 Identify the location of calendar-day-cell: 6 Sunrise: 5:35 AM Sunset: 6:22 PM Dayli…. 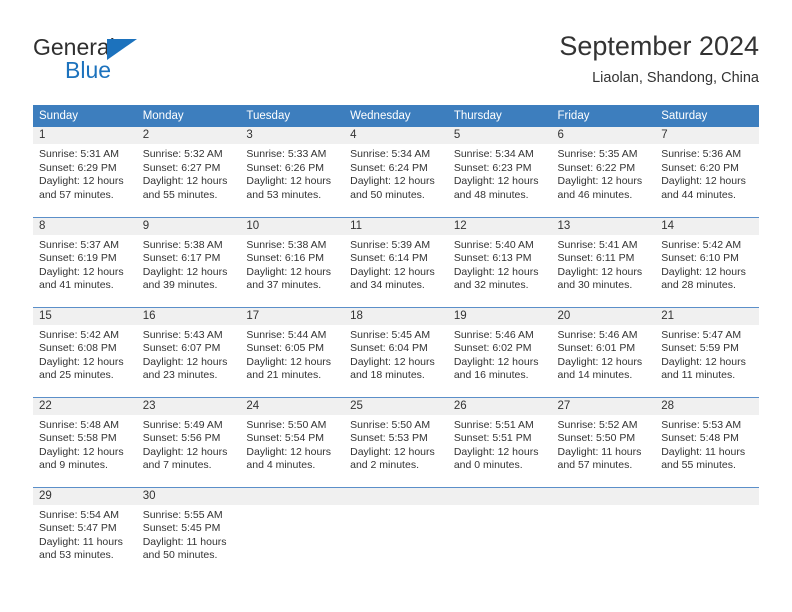
(603, 172).